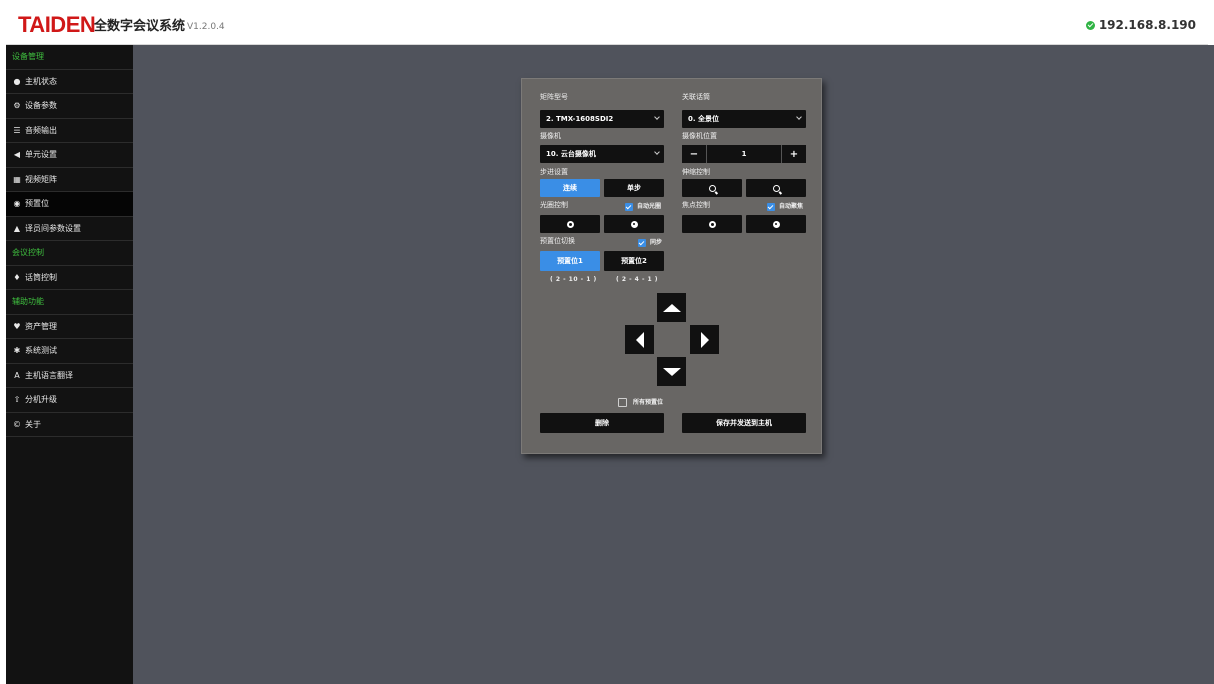 The image size is (1214, 684). Describe the element at coordinates (570, 261) in the screenshot. I see `preset1-button: 预置位1` at that location.